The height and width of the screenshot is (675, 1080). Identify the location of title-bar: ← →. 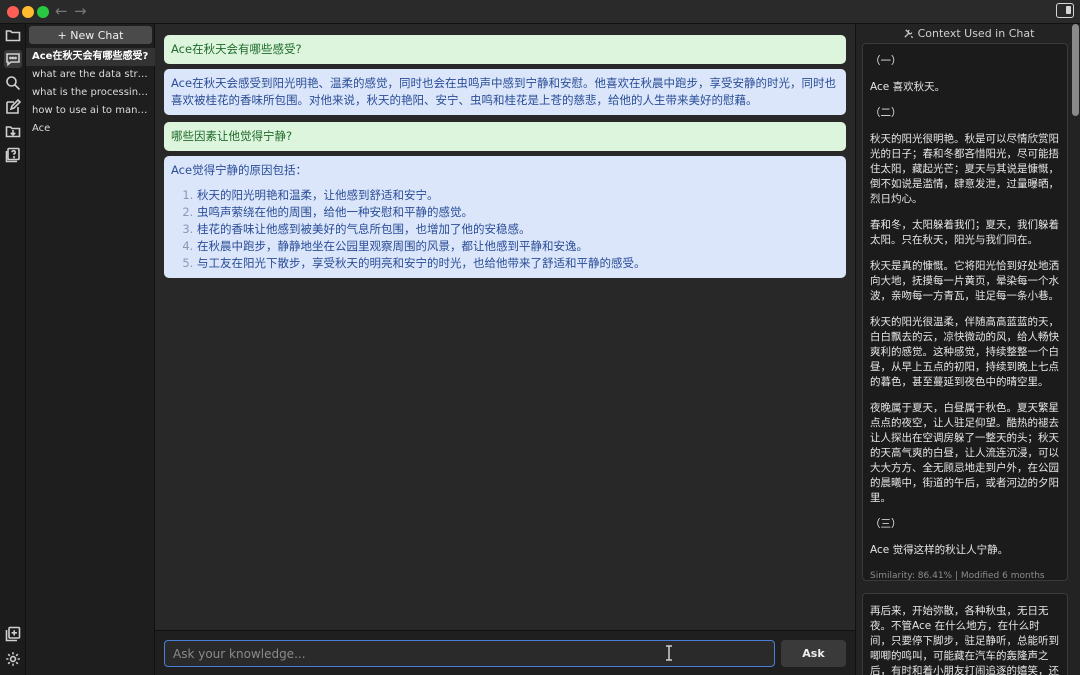
(540, 12).